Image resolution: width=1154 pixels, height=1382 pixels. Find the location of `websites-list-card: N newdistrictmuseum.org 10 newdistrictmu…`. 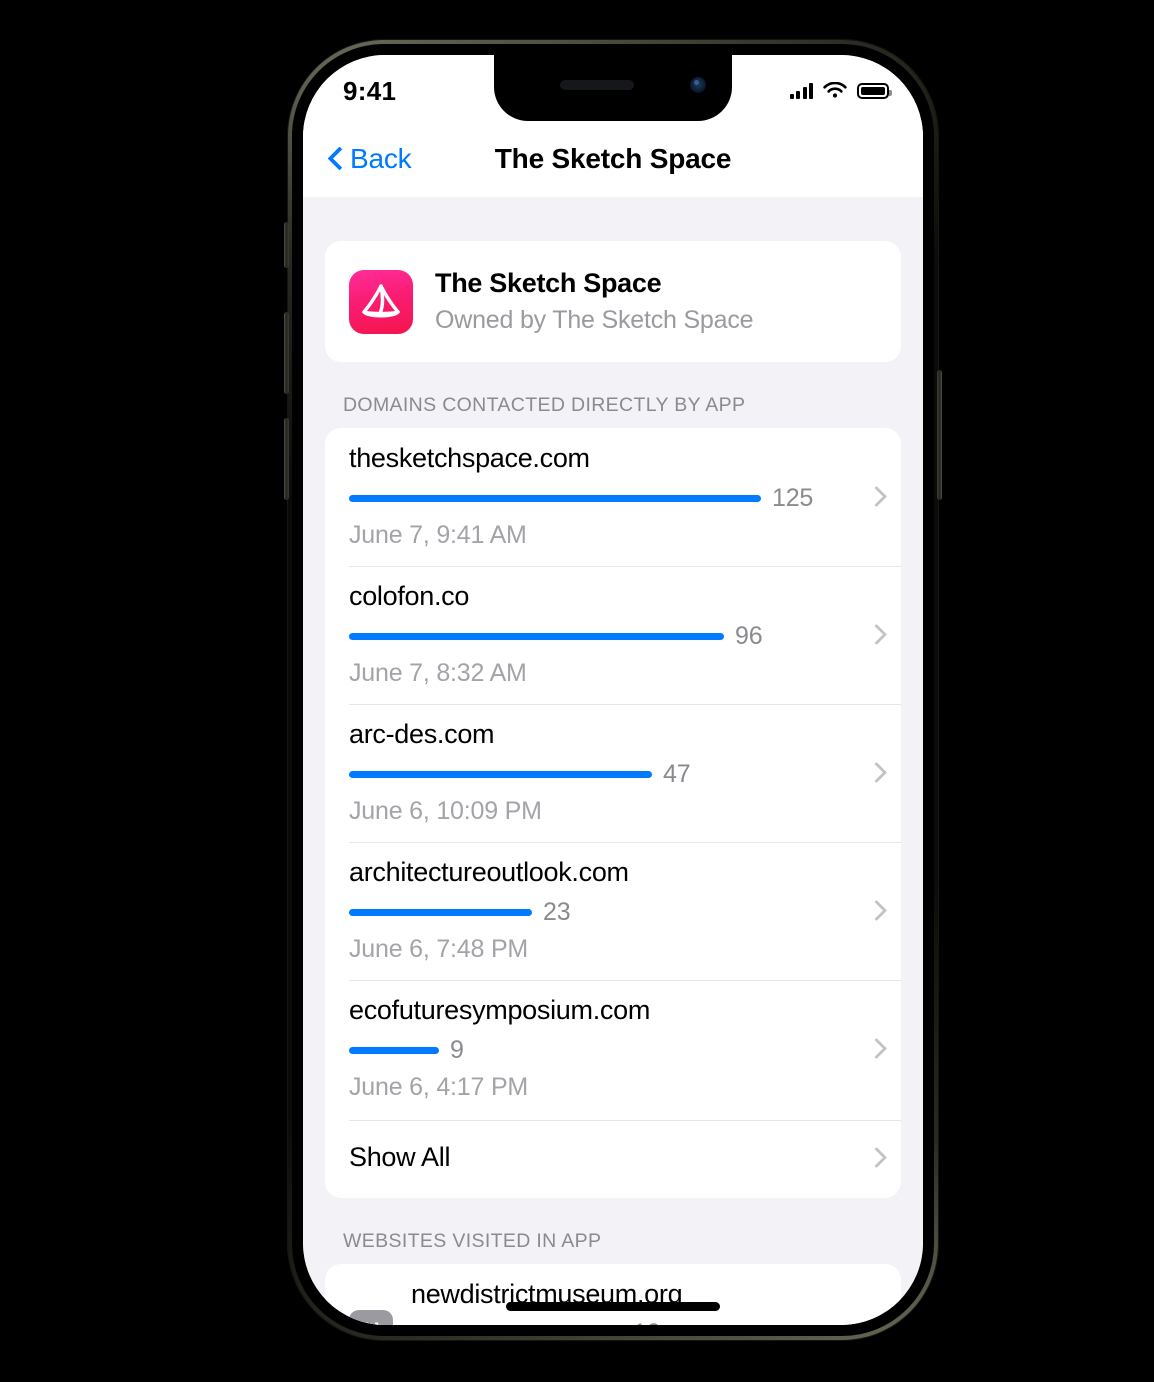

websites-list-card: N newdistrictmuseum.org 10 newdistrictmu… is located at coordinates (613, 1294).